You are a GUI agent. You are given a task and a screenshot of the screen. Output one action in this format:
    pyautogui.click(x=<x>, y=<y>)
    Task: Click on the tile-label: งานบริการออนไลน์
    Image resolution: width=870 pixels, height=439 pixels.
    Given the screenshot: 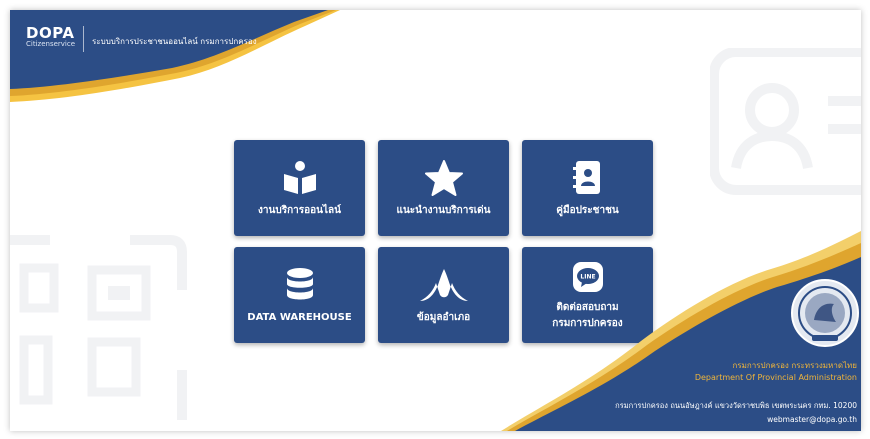 What is the action you would take?
    pyautogui.click(x=299, y=210)
    